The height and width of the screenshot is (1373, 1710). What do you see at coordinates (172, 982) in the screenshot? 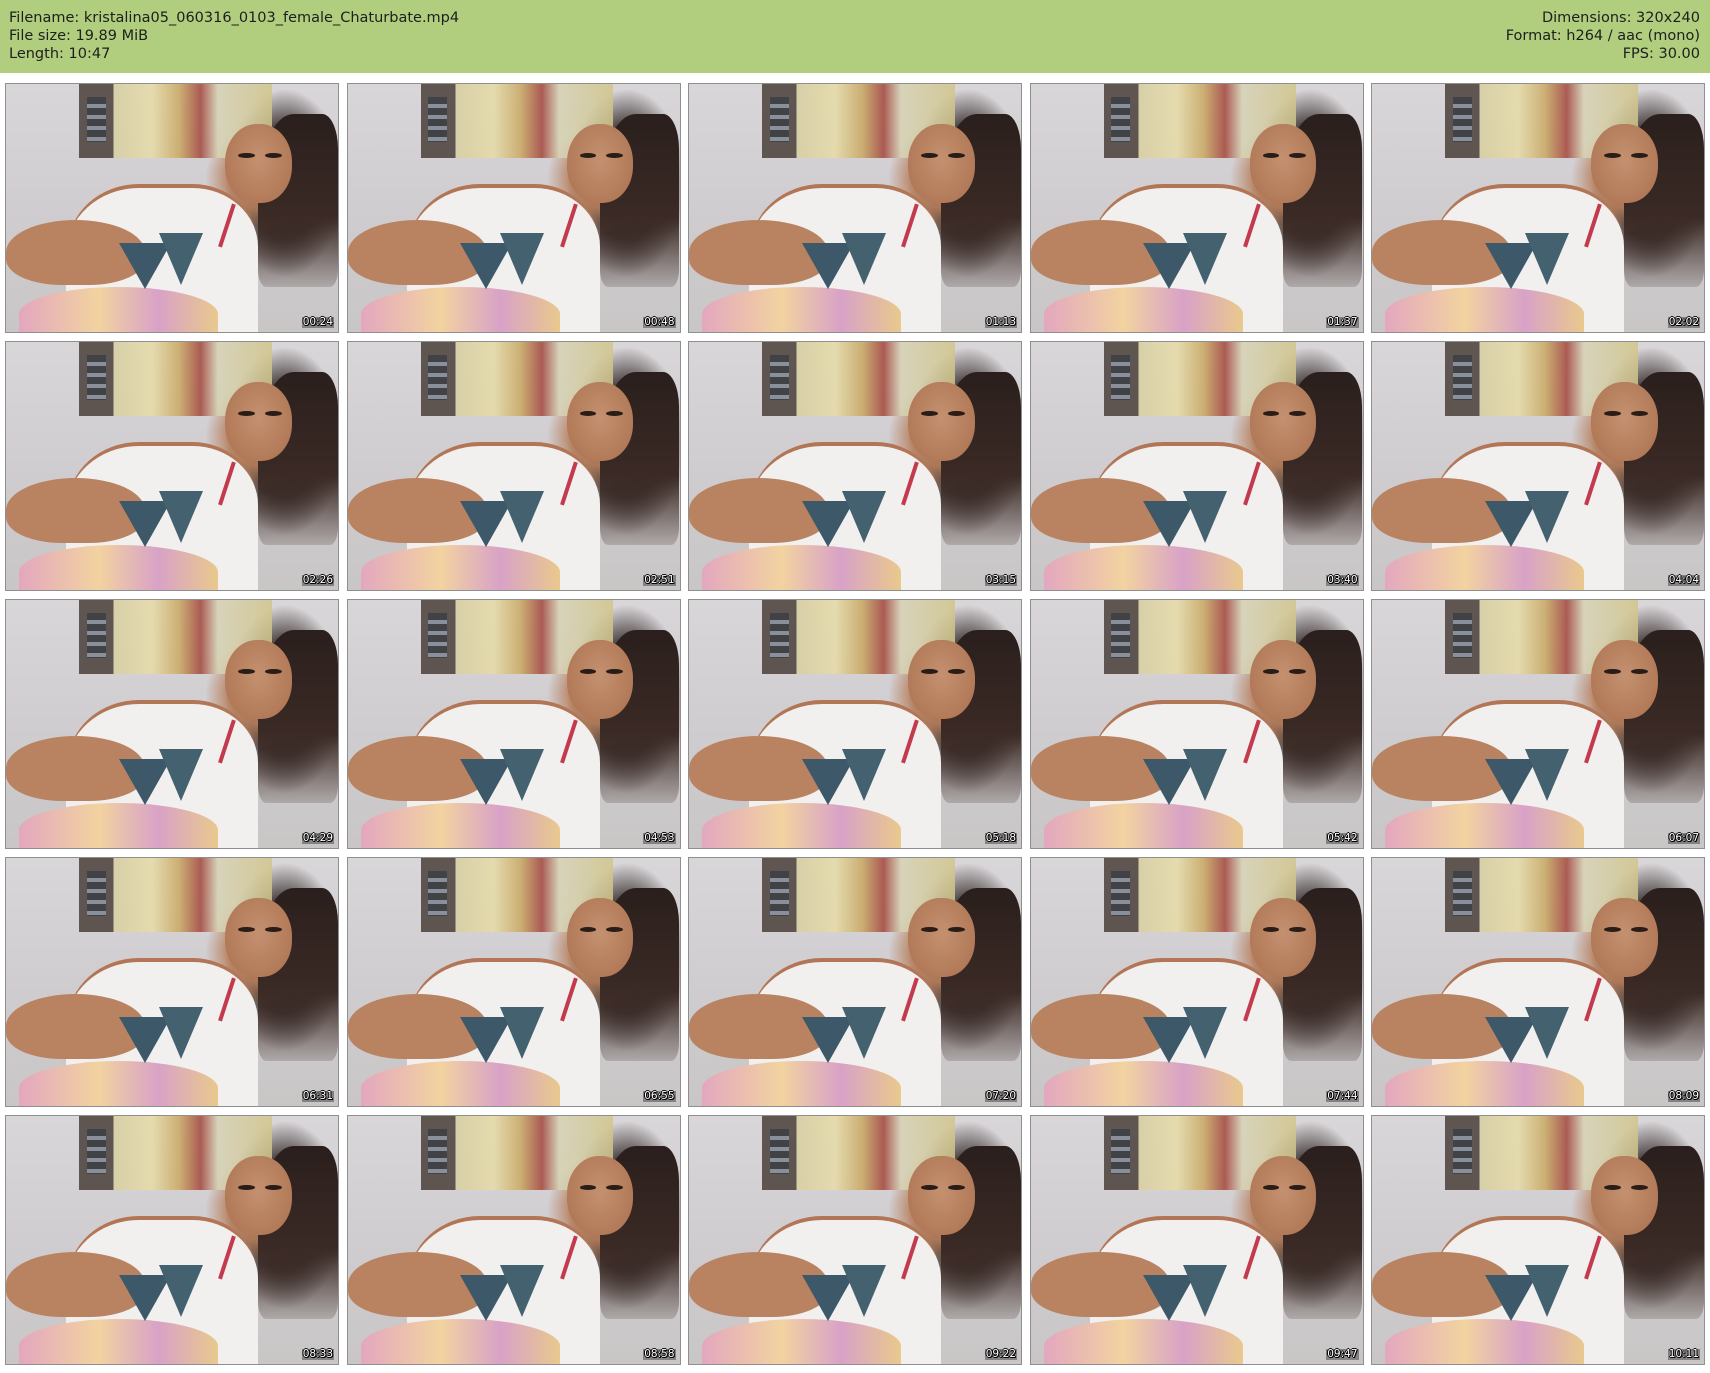
I see `video-thumbnail: 06:31` at bounding box center [172, 982].